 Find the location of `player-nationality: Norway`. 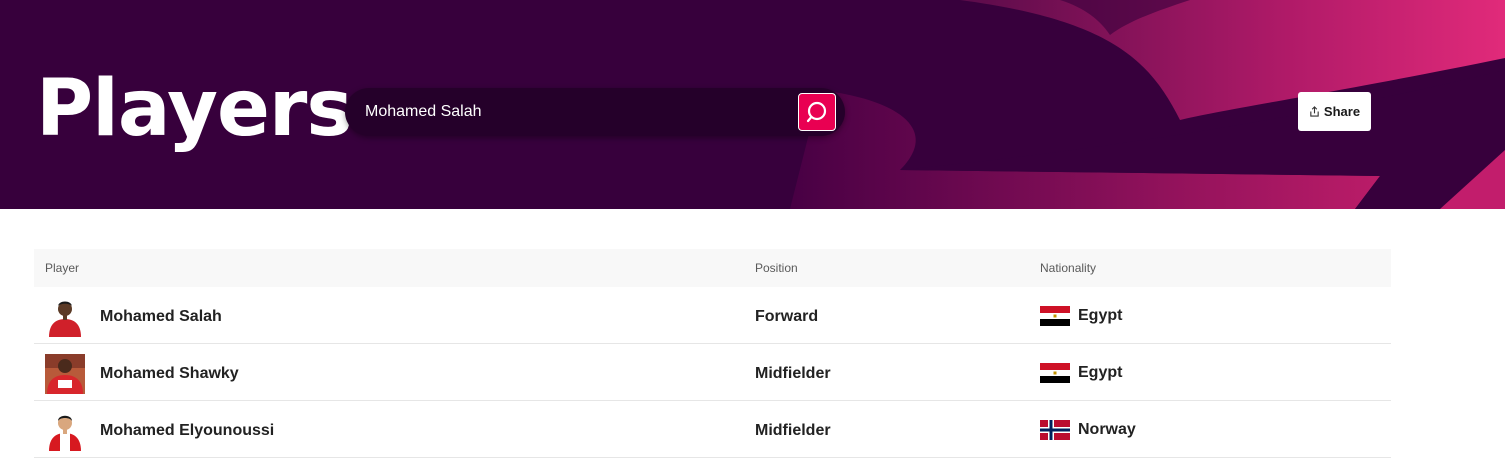

player-nationality: Norway is located at coordinates (1107, 429).